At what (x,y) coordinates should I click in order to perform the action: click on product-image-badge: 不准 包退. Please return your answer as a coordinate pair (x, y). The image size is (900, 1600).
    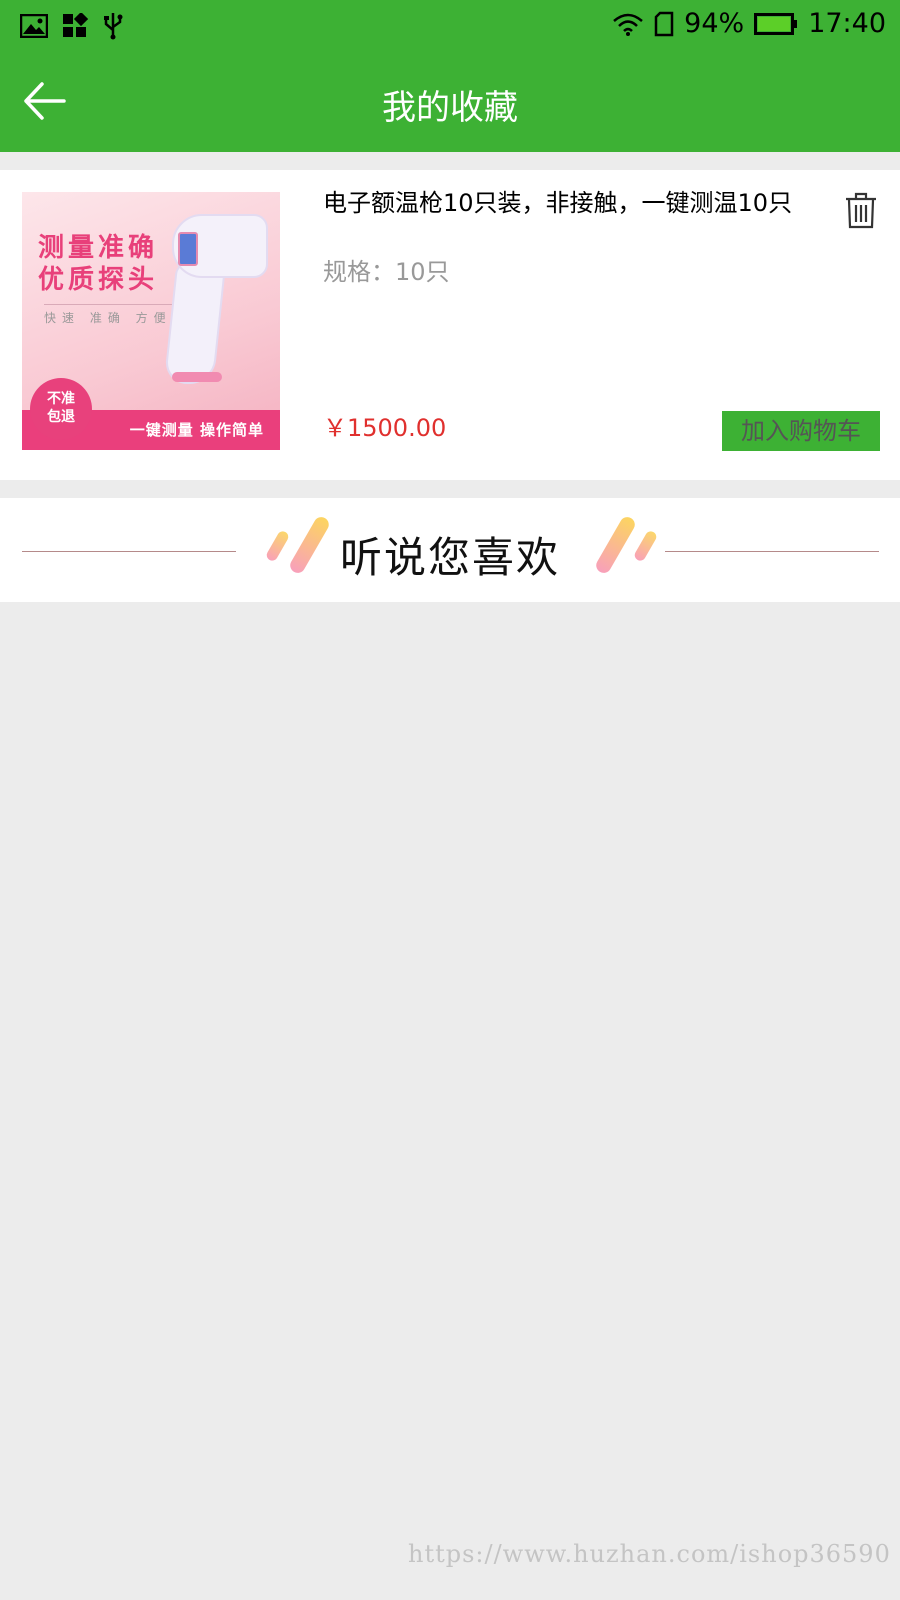
    Looking at the image, I should click on (61, 409).